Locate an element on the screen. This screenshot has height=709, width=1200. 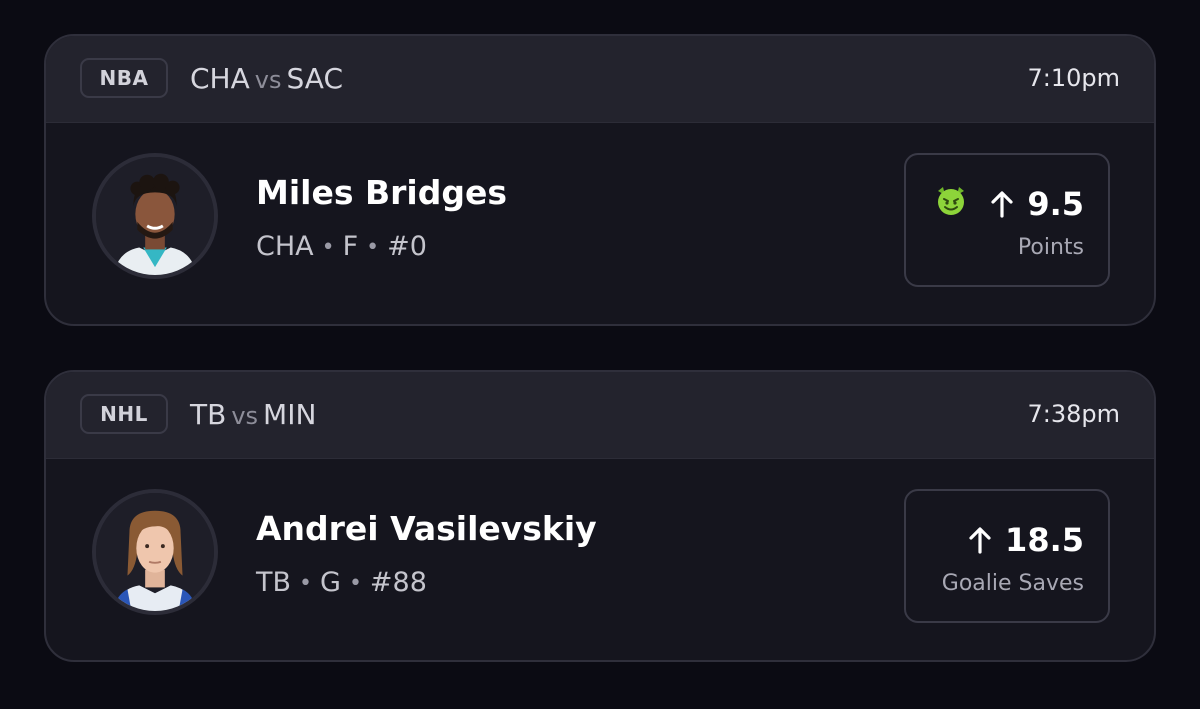
prop-button: 18.5 Goalie Saves is located at coordinates (1007, 556).